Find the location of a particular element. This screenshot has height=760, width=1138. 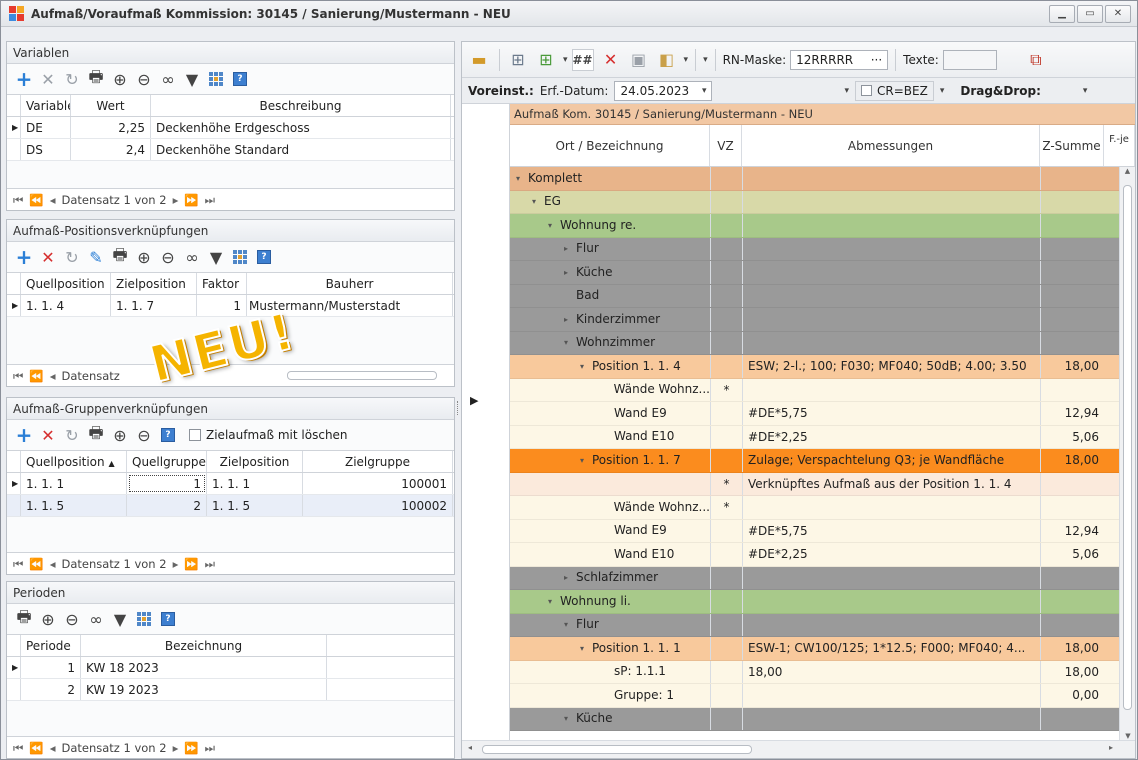

cell: 100002 is located at coordinates (378, 505).